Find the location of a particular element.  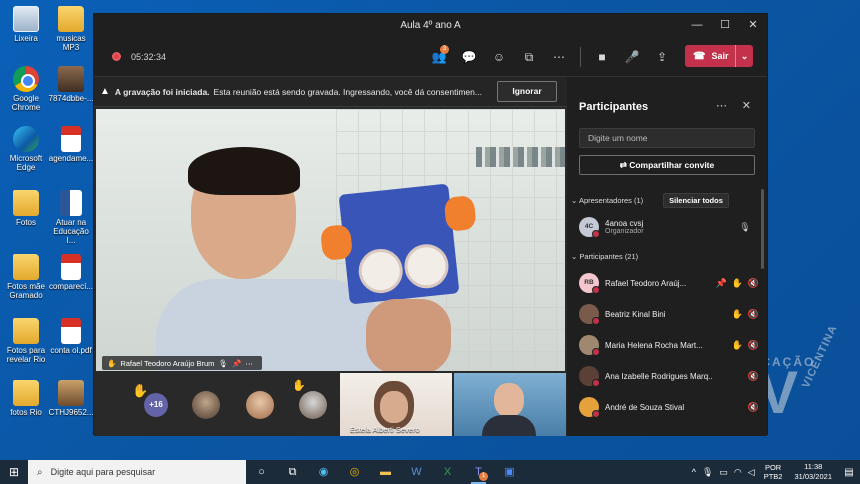

chrome-icon: ◎ is located at coordinates (354, 472).